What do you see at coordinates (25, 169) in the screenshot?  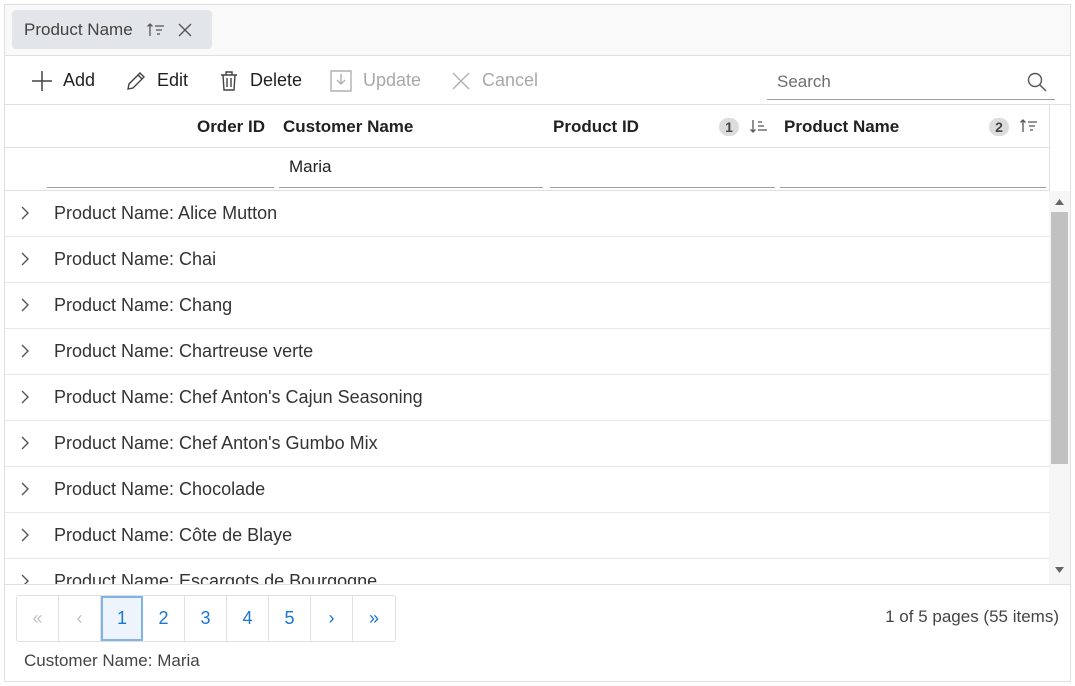 I see `filter-row-indent` at bounding box center [25, 169].